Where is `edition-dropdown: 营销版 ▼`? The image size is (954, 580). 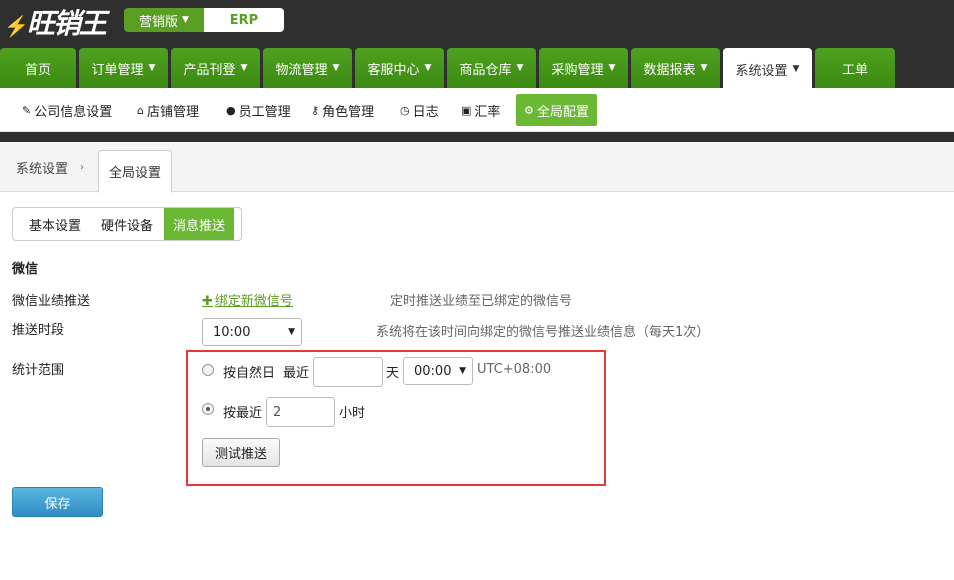
edition-dropdown: 营销版 ▼ is located at coordinates (164, 20).